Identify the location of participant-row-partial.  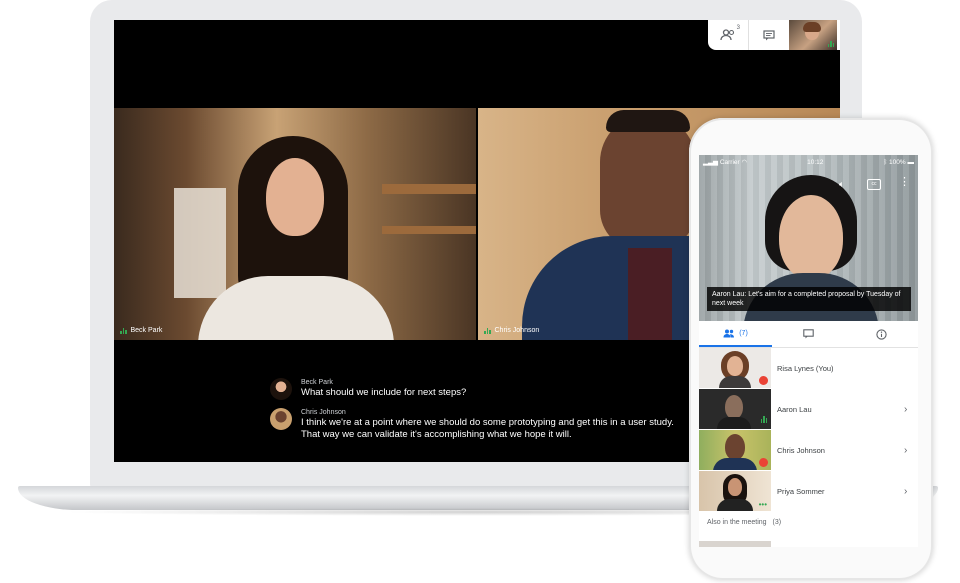
(735, 544).